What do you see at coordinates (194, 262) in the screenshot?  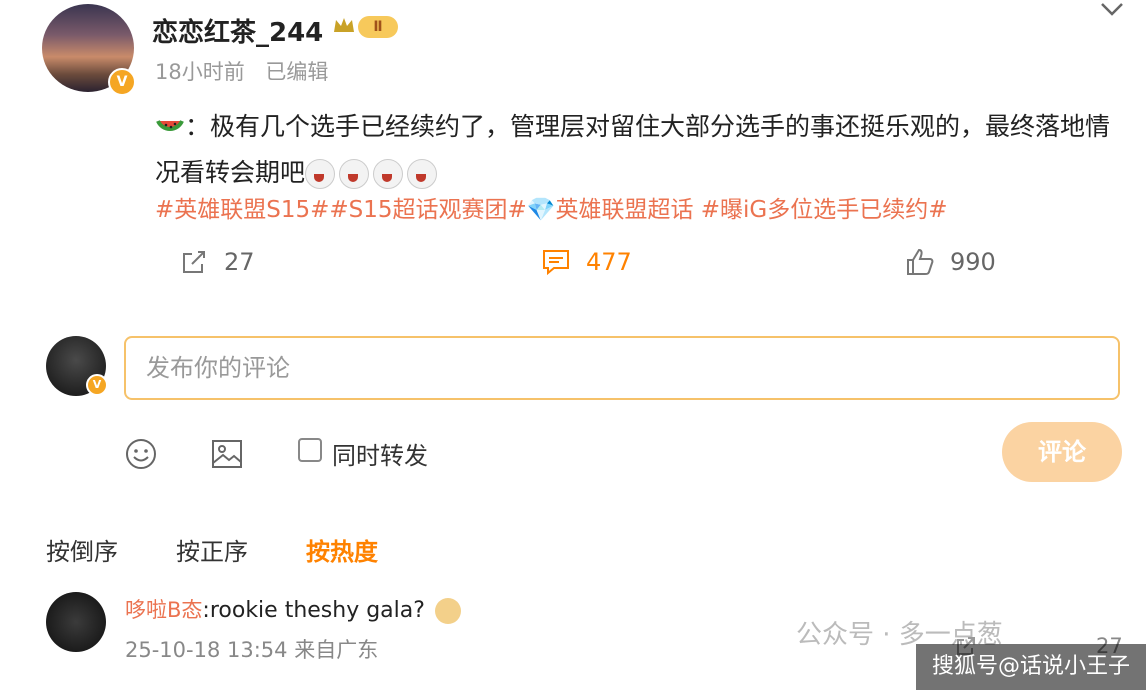 I see `repost-icon` at bounding box center [194, 262].